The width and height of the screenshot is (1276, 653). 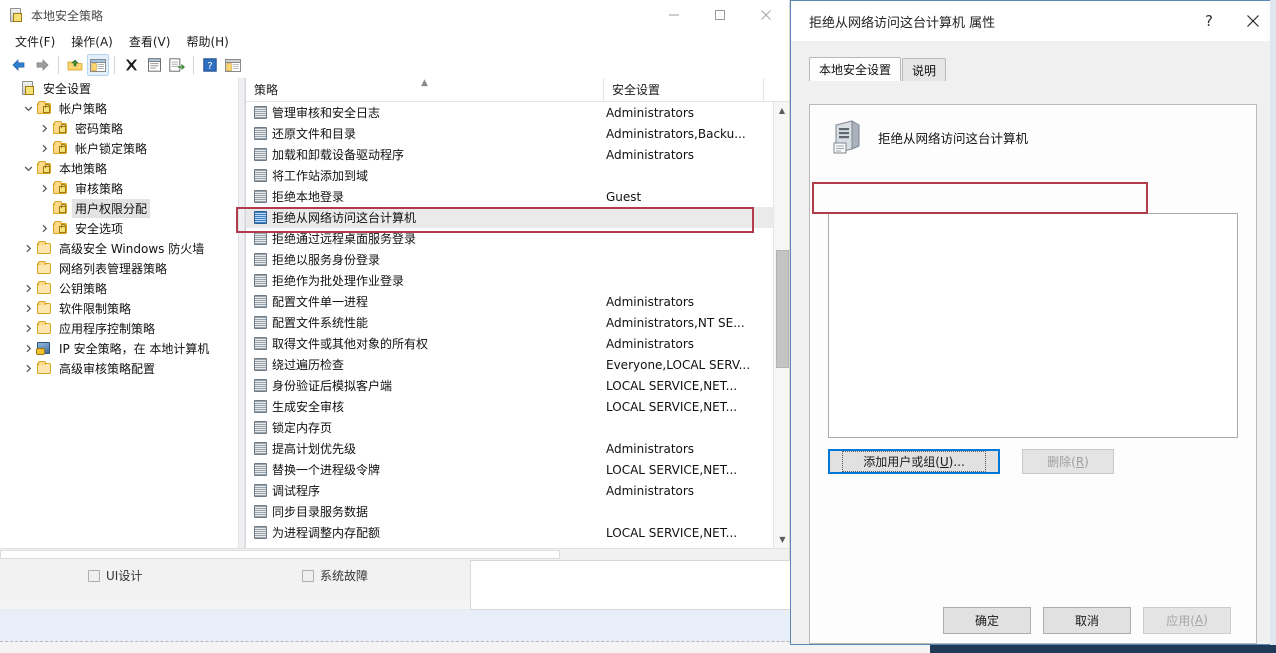 I want to click on tree-item-5: 审核策略, so click(x=119, y=188).